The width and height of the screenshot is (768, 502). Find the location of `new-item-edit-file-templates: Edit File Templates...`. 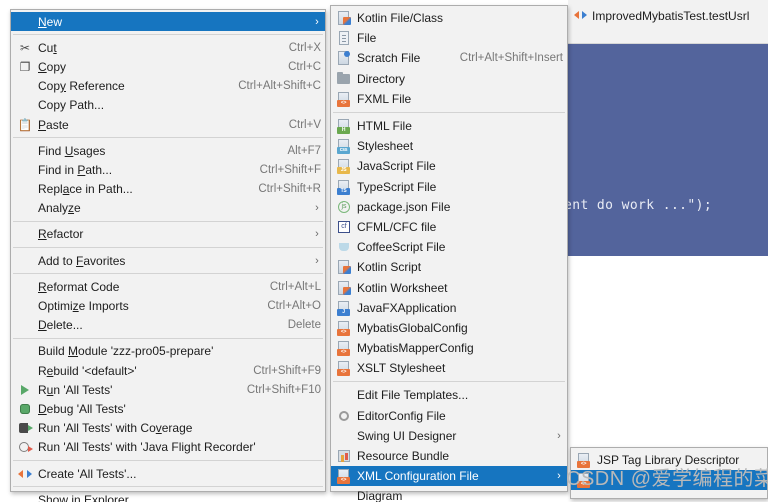

new-item-edit-file-templates: Edit File Templates... is located at coordinates (449, 395).